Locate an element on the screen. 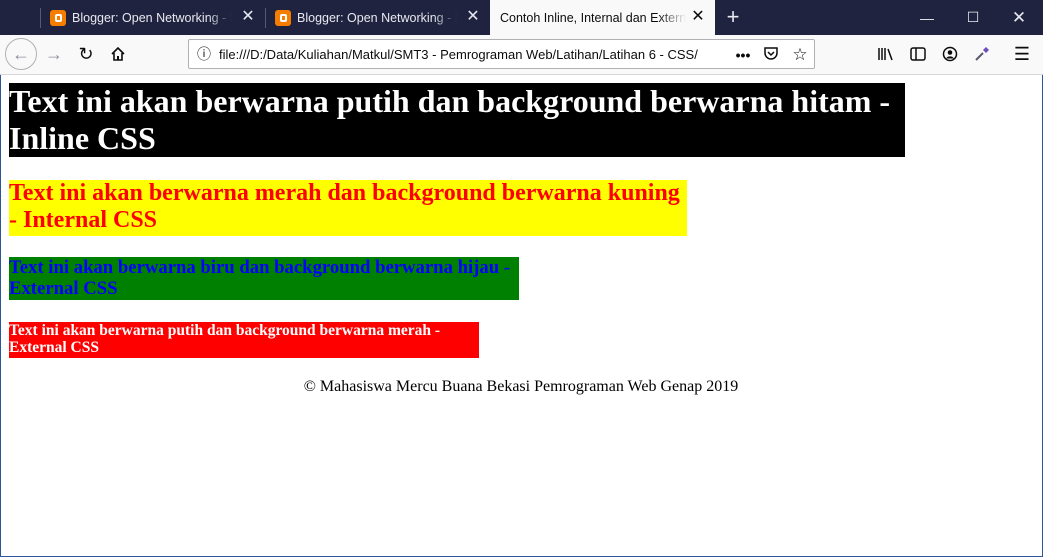 Image resolution: width=1043 pixels, height=558 pixels. minimize-icon: — is located at coordinates (927, 17).